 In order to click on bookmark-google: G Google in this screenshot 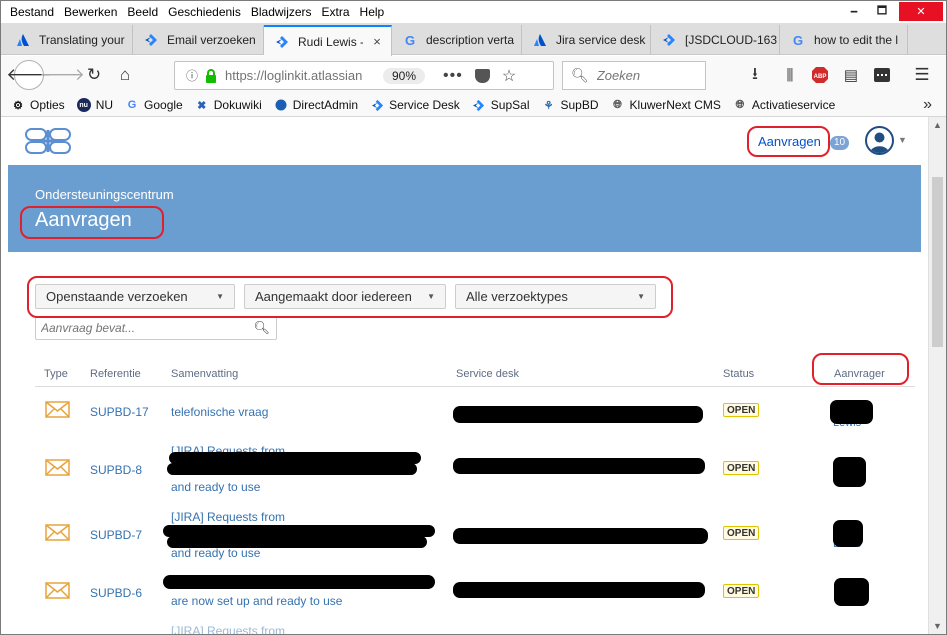, I will do `click(154, 105)`.